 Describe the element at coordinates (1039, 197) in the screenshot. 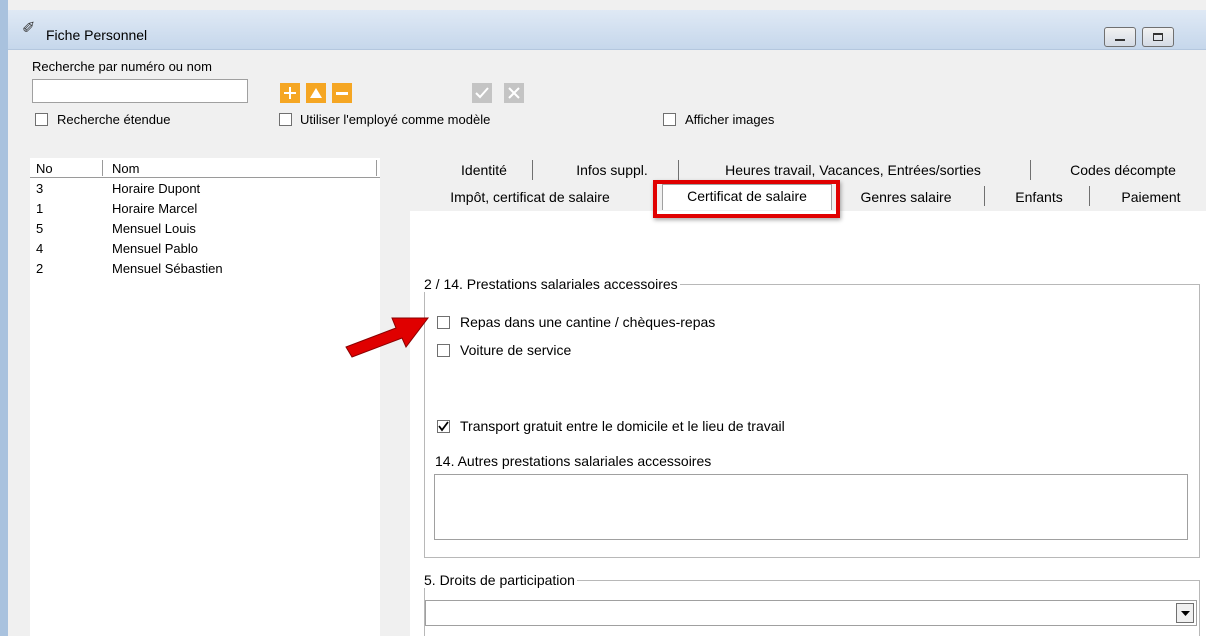

I see `tab-label: Enfants` at that location.